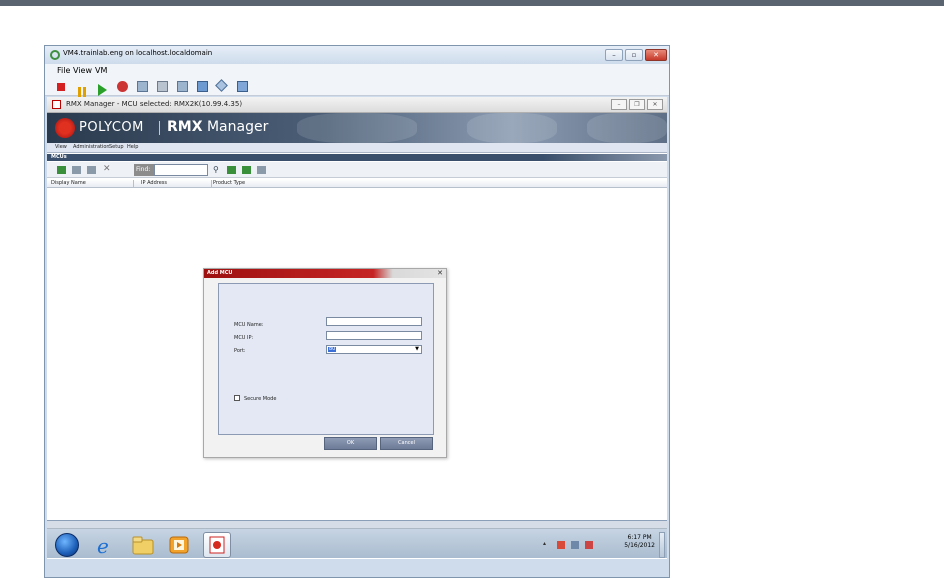  Describe the element at coordinates (154, 183) in the screenshot. I see `column-ip-address: IP Address` at that location.